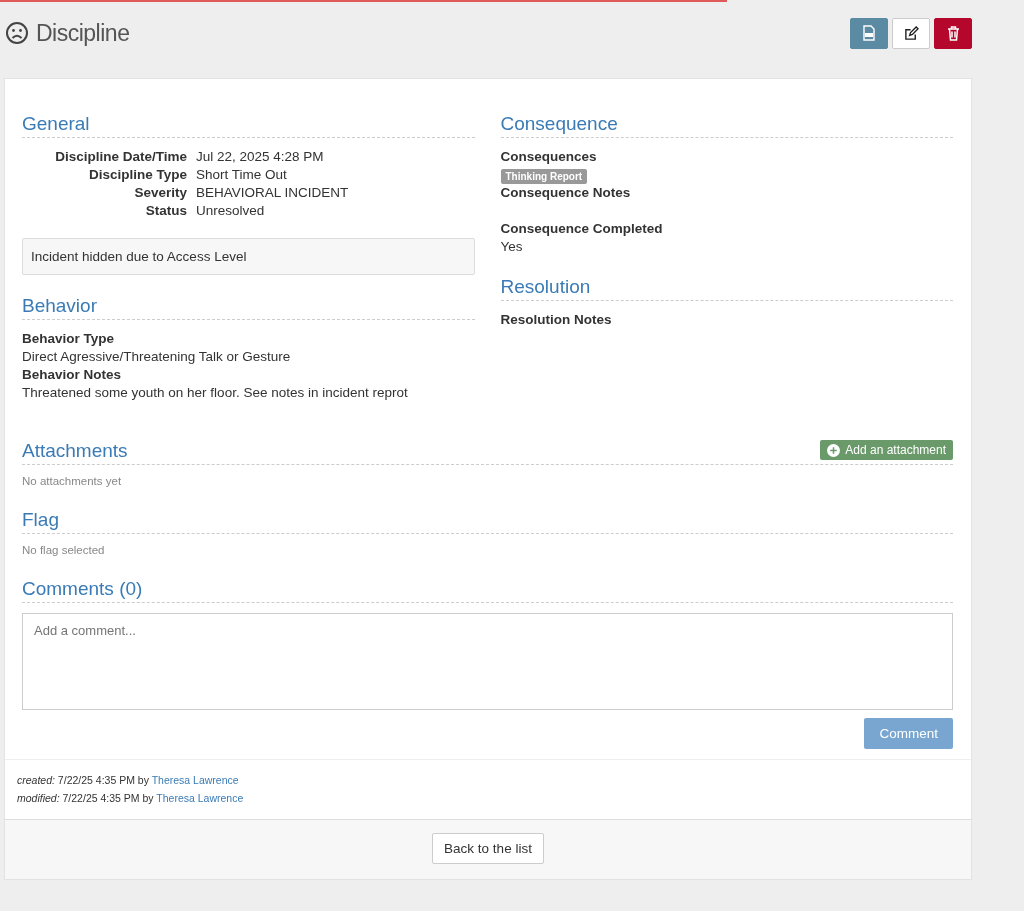 The image size is (1024, 911). What do you see at coordinates (248, 307) in the screenshot?
I see `section-heading: Behavior` at bounding box center [248, 307].